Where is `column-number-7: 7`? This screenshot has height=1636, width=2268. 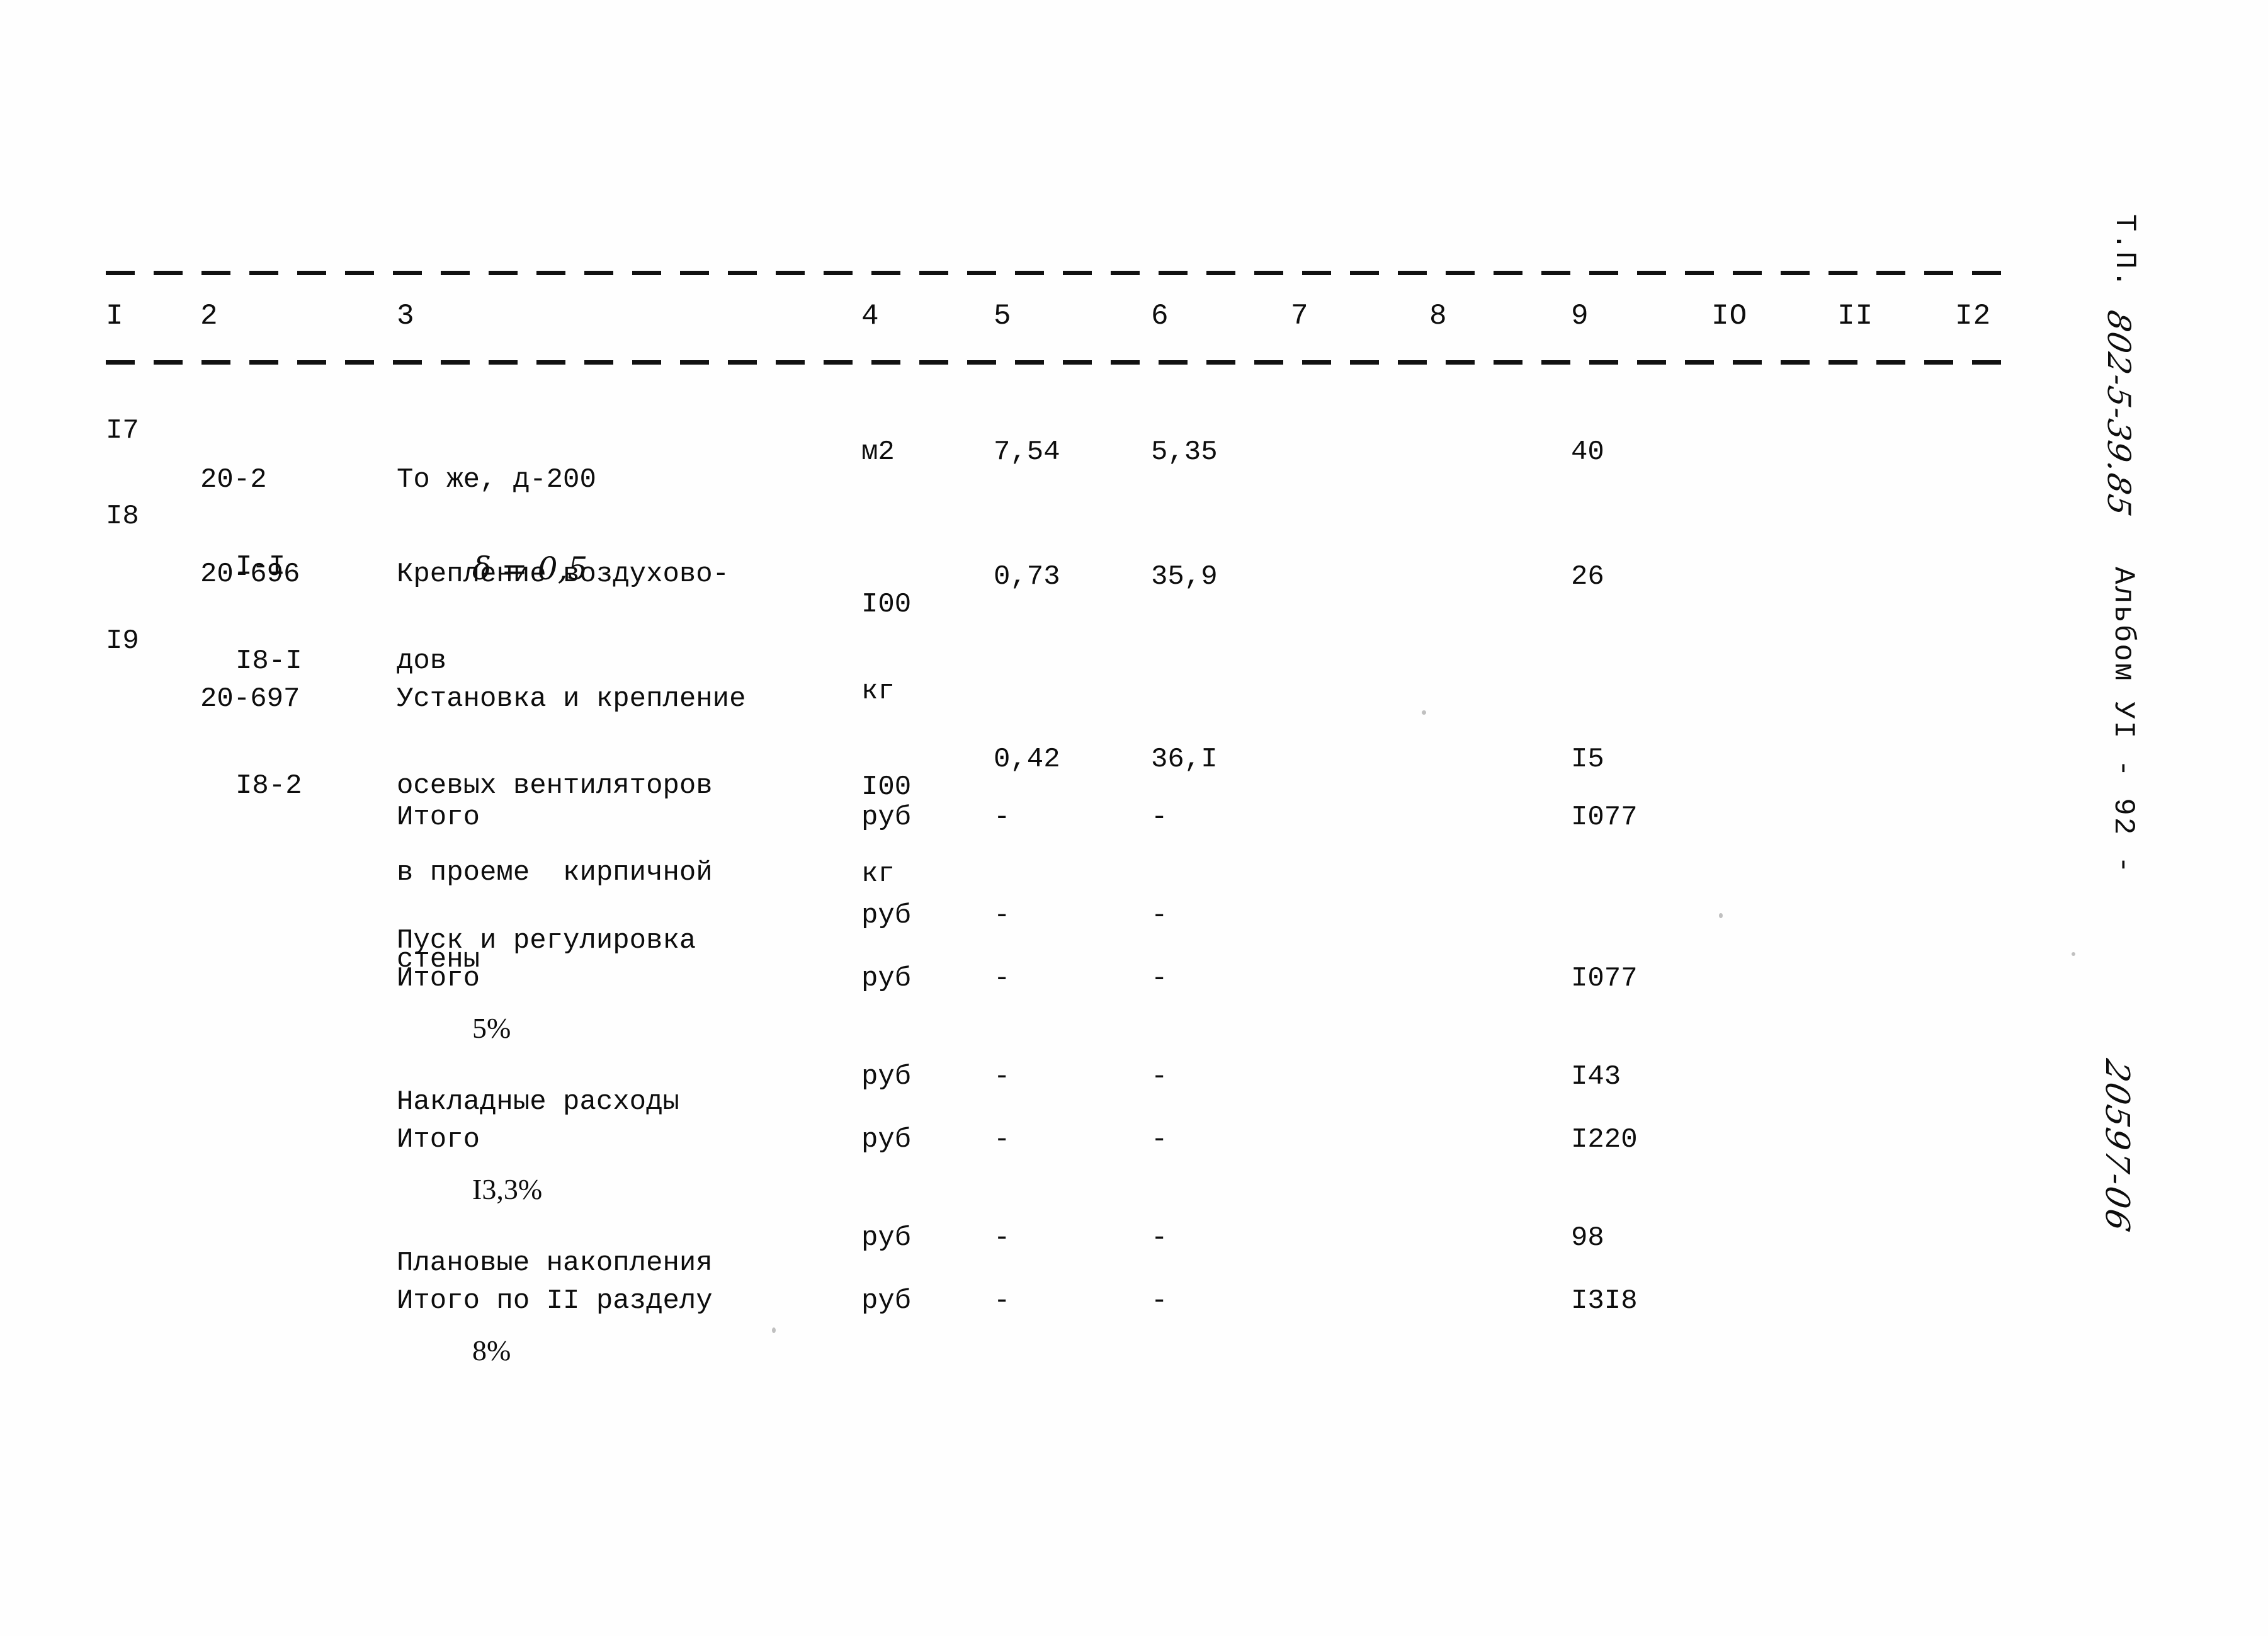 column-number-7: 7 is located at coordinates (1300, 316).